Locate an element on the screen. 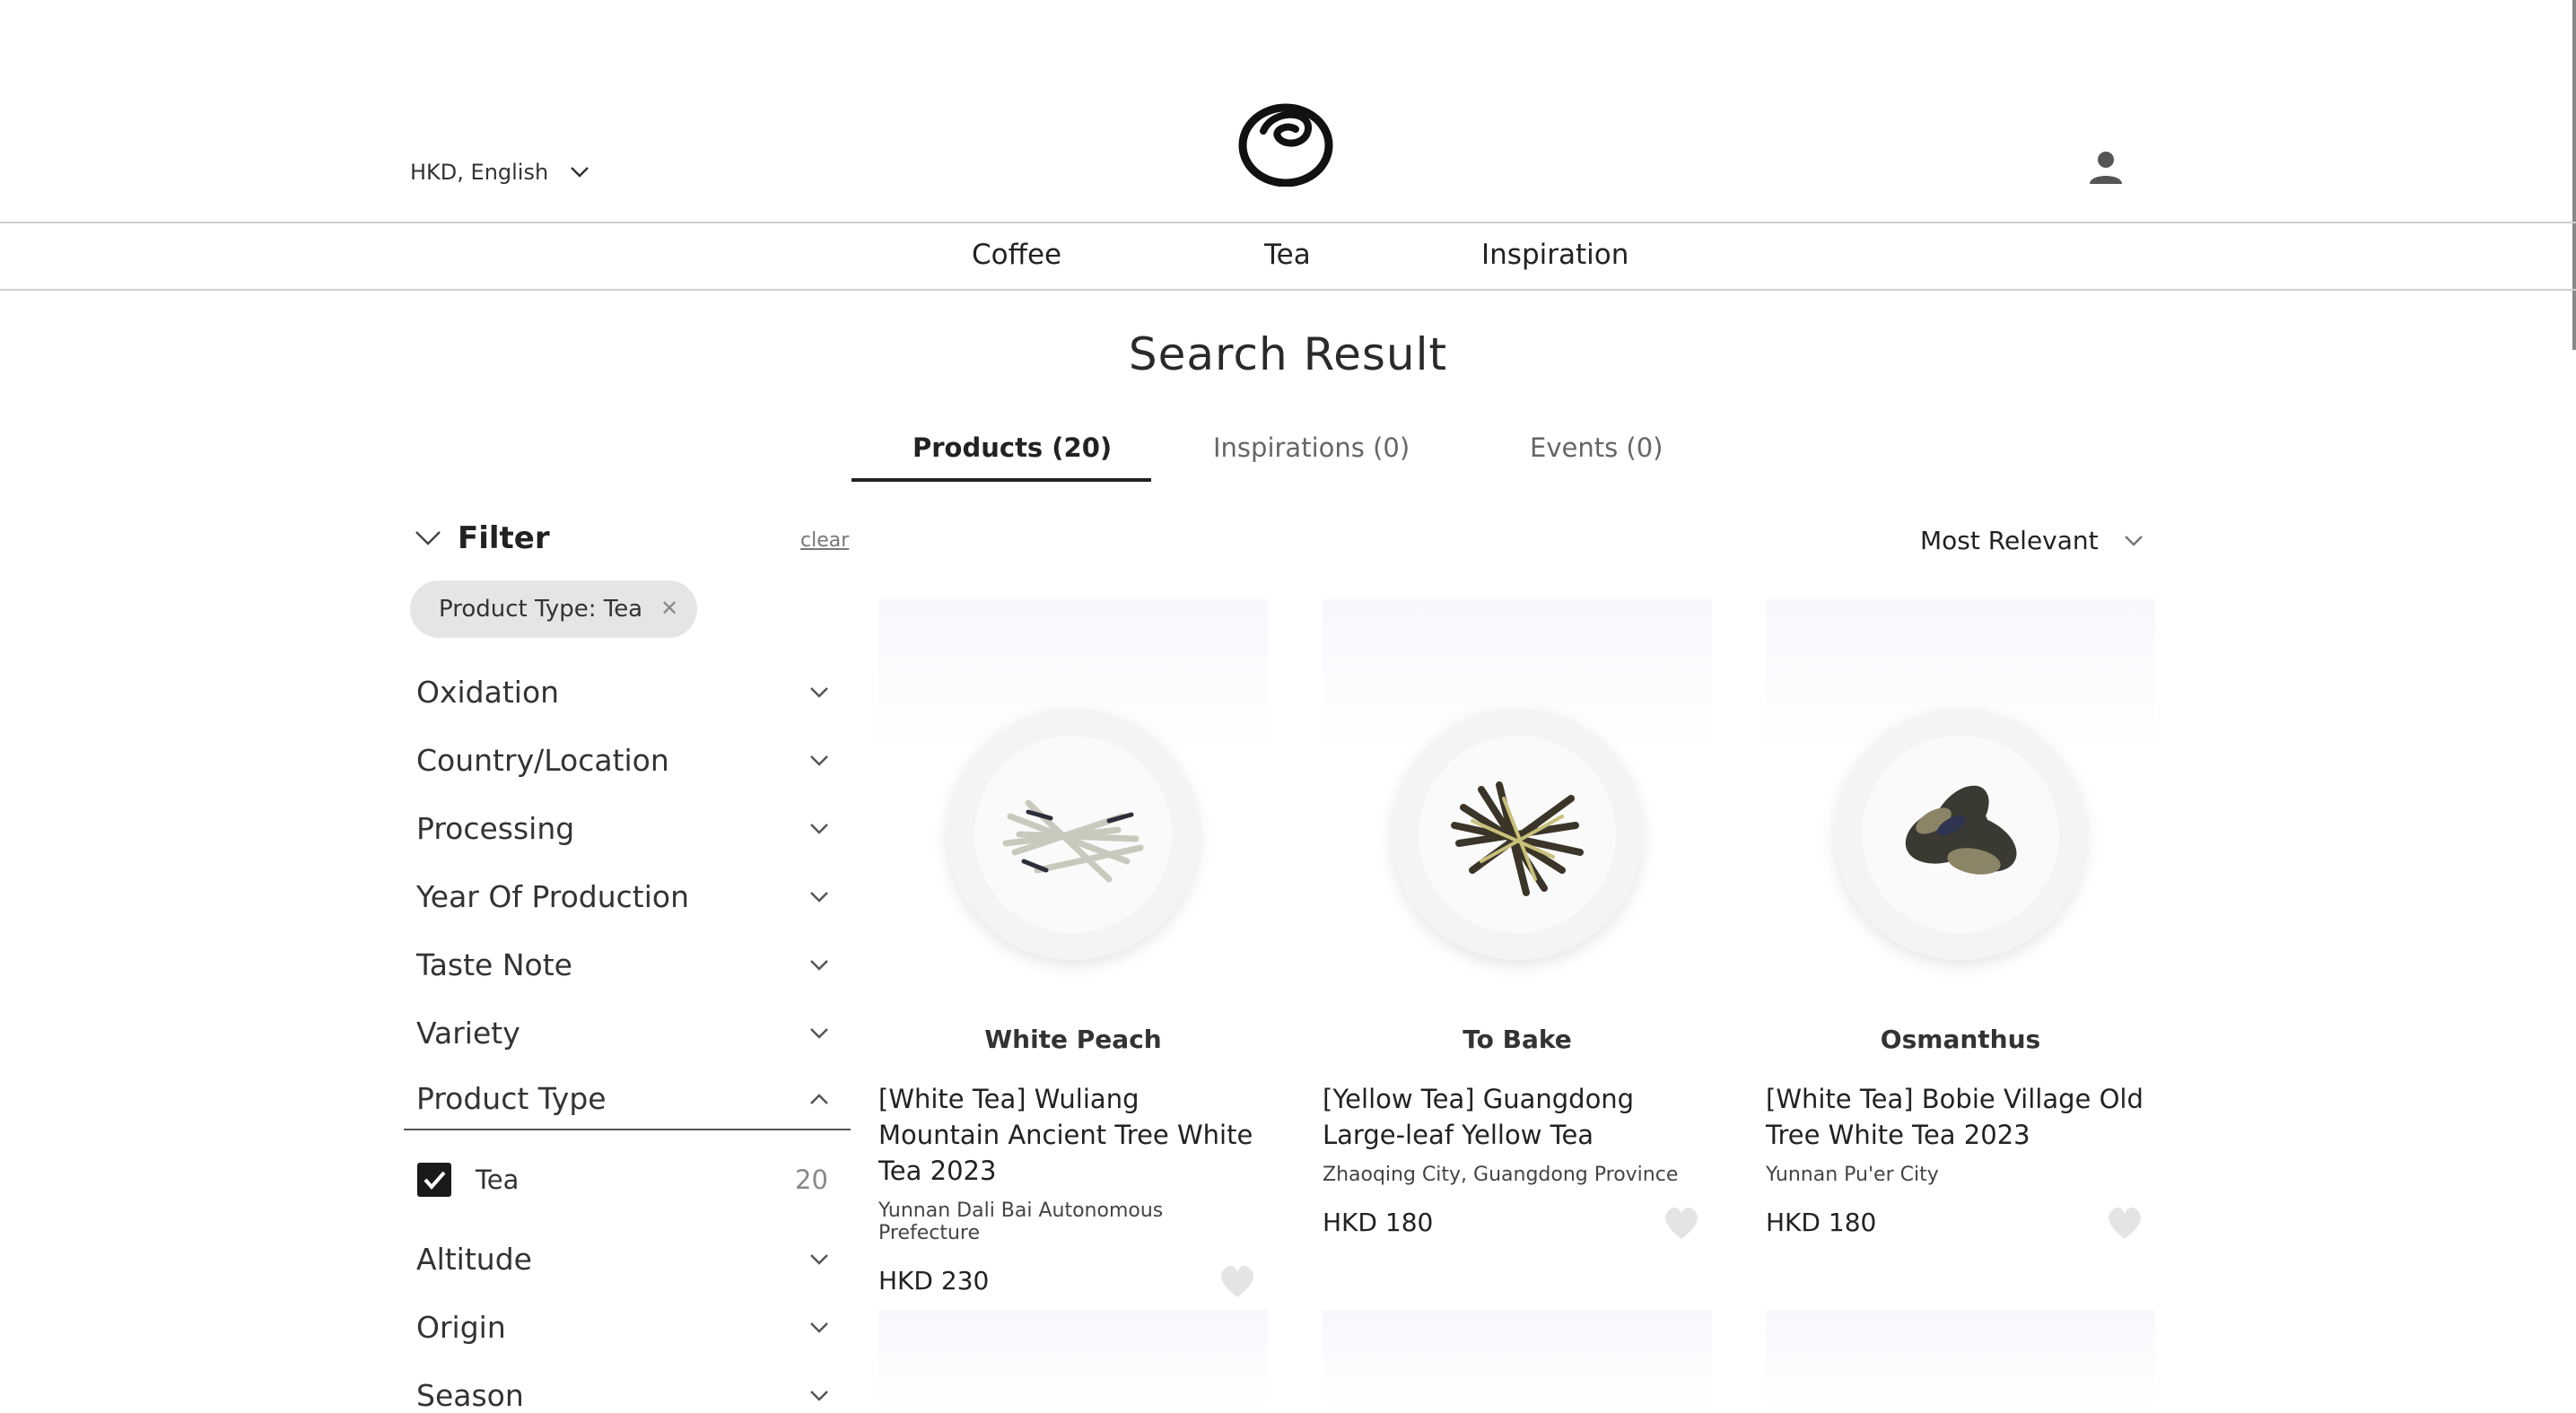 The image size is (2576, 1413). facet-altitude: Altitude is located at coordinates (622, 1259).